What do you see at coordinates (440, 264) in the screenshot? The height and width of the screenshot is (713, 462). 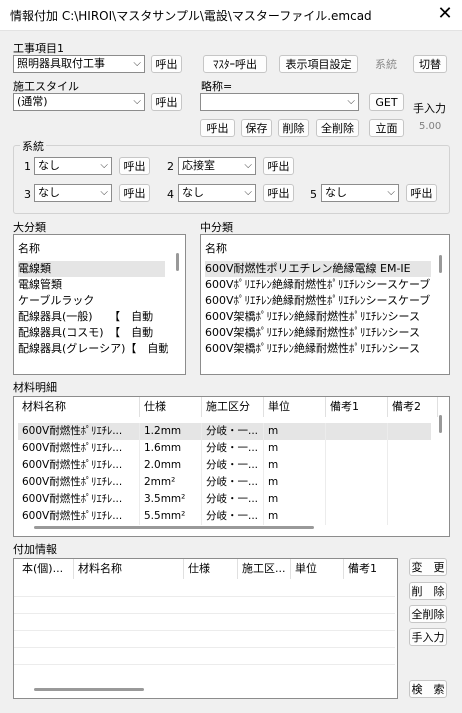 I see `middle-category-scrollbar` at bounding box center [440, 264].